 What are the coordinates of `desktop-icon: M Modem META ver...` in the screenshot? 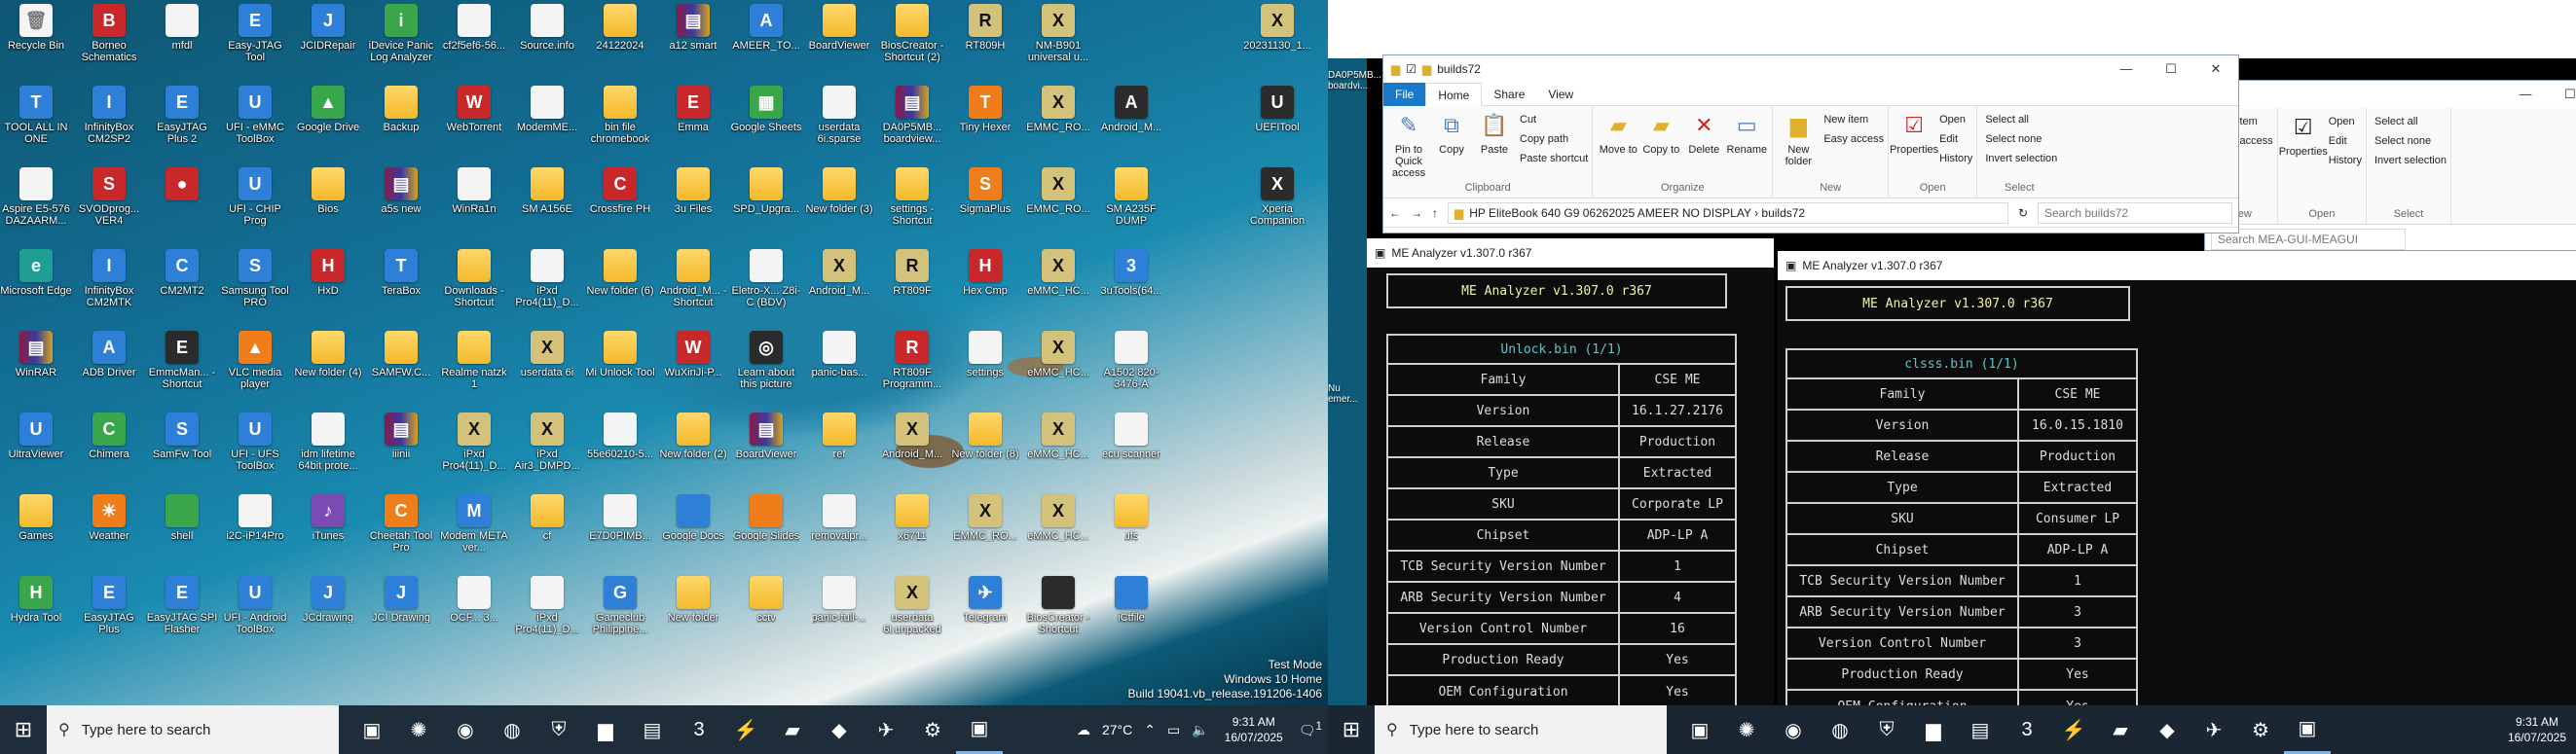 It's located at (474, 530).